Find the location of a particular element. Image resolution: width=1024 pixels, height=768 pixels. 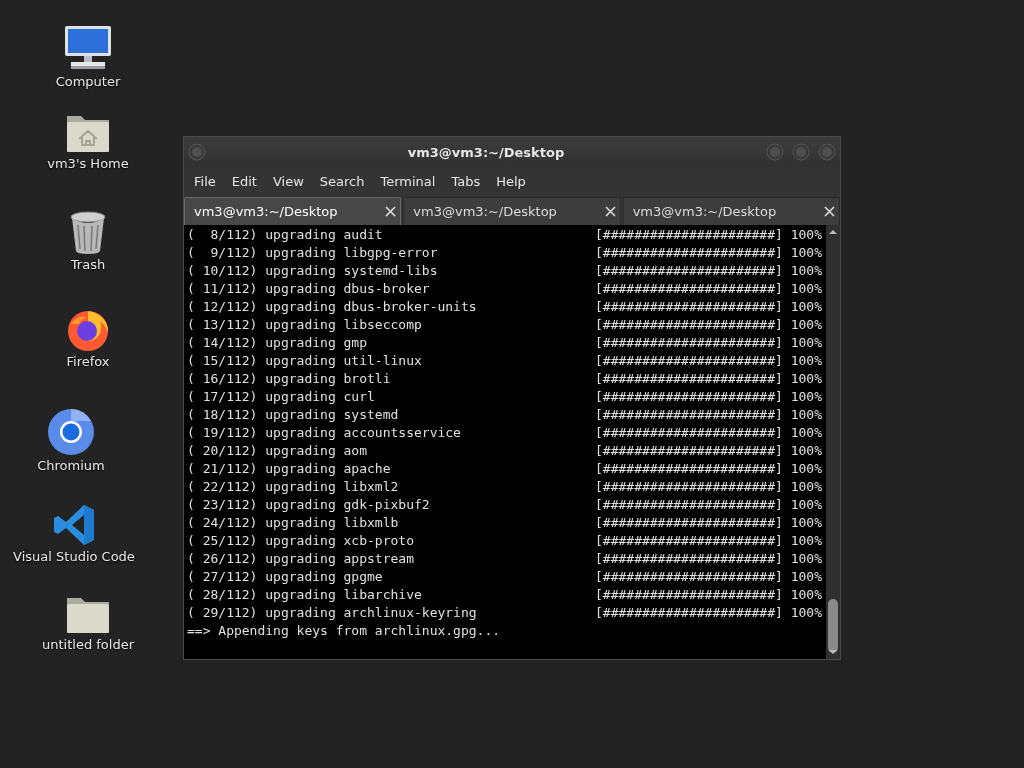

chromium-icon is located at coordinates (71, 432).